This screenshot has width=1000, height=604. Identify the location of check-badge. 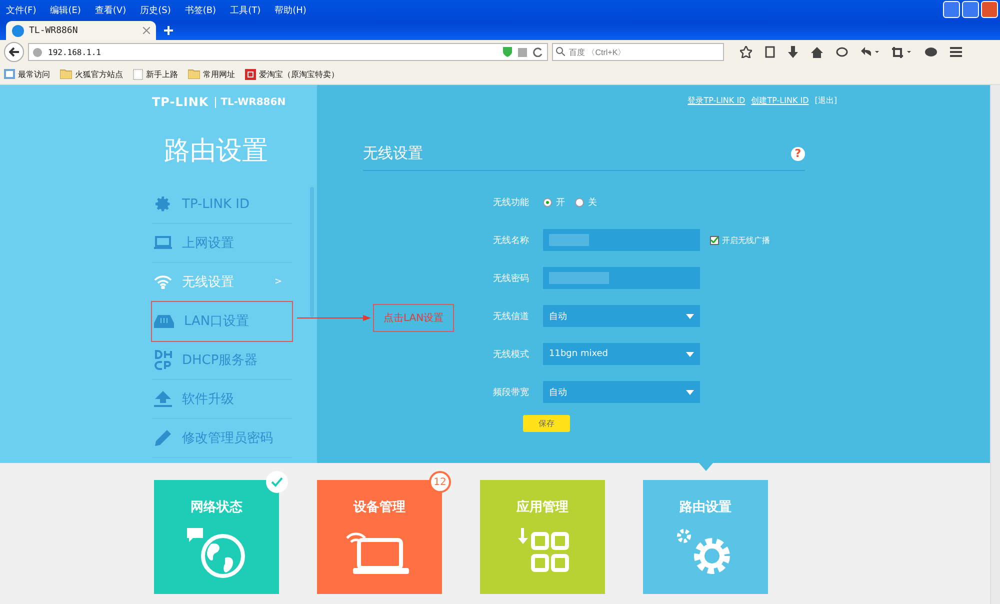
(277, 482).